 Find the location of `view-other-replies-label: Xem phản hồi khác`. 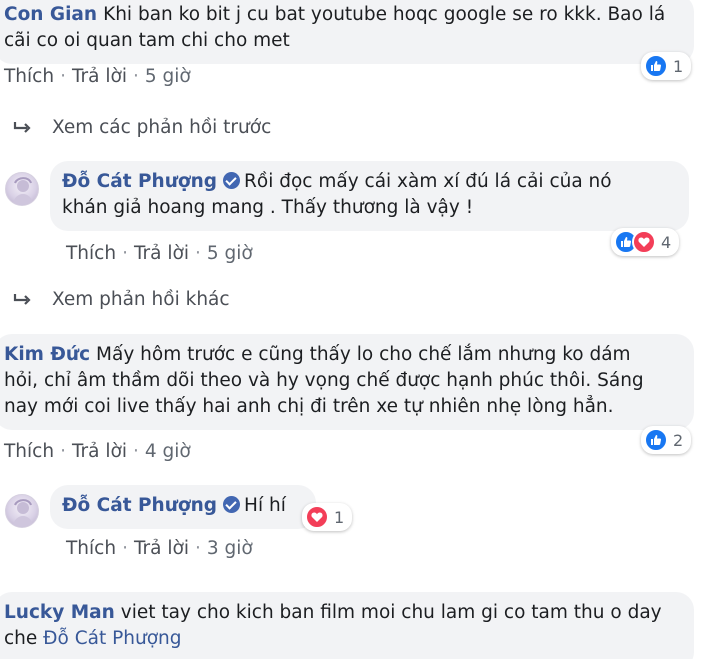

view-other-replies-label: Xem phản hồi khác is located at coordinates (141, 299).